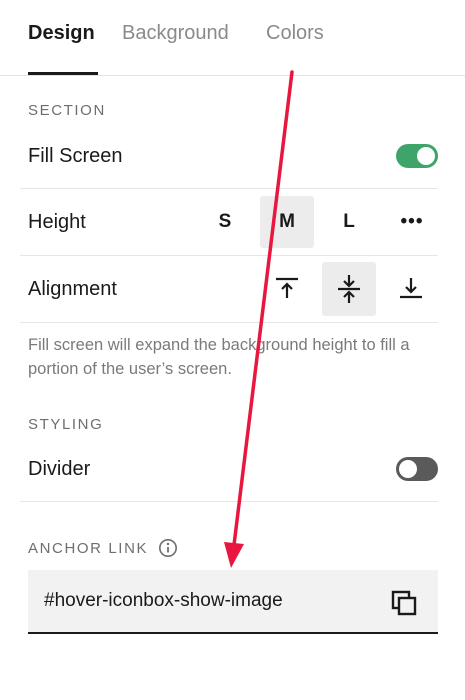  Describe the element at coordinates (67, 110) in the screenshot. I see `section-heading: SECTION` at that location.